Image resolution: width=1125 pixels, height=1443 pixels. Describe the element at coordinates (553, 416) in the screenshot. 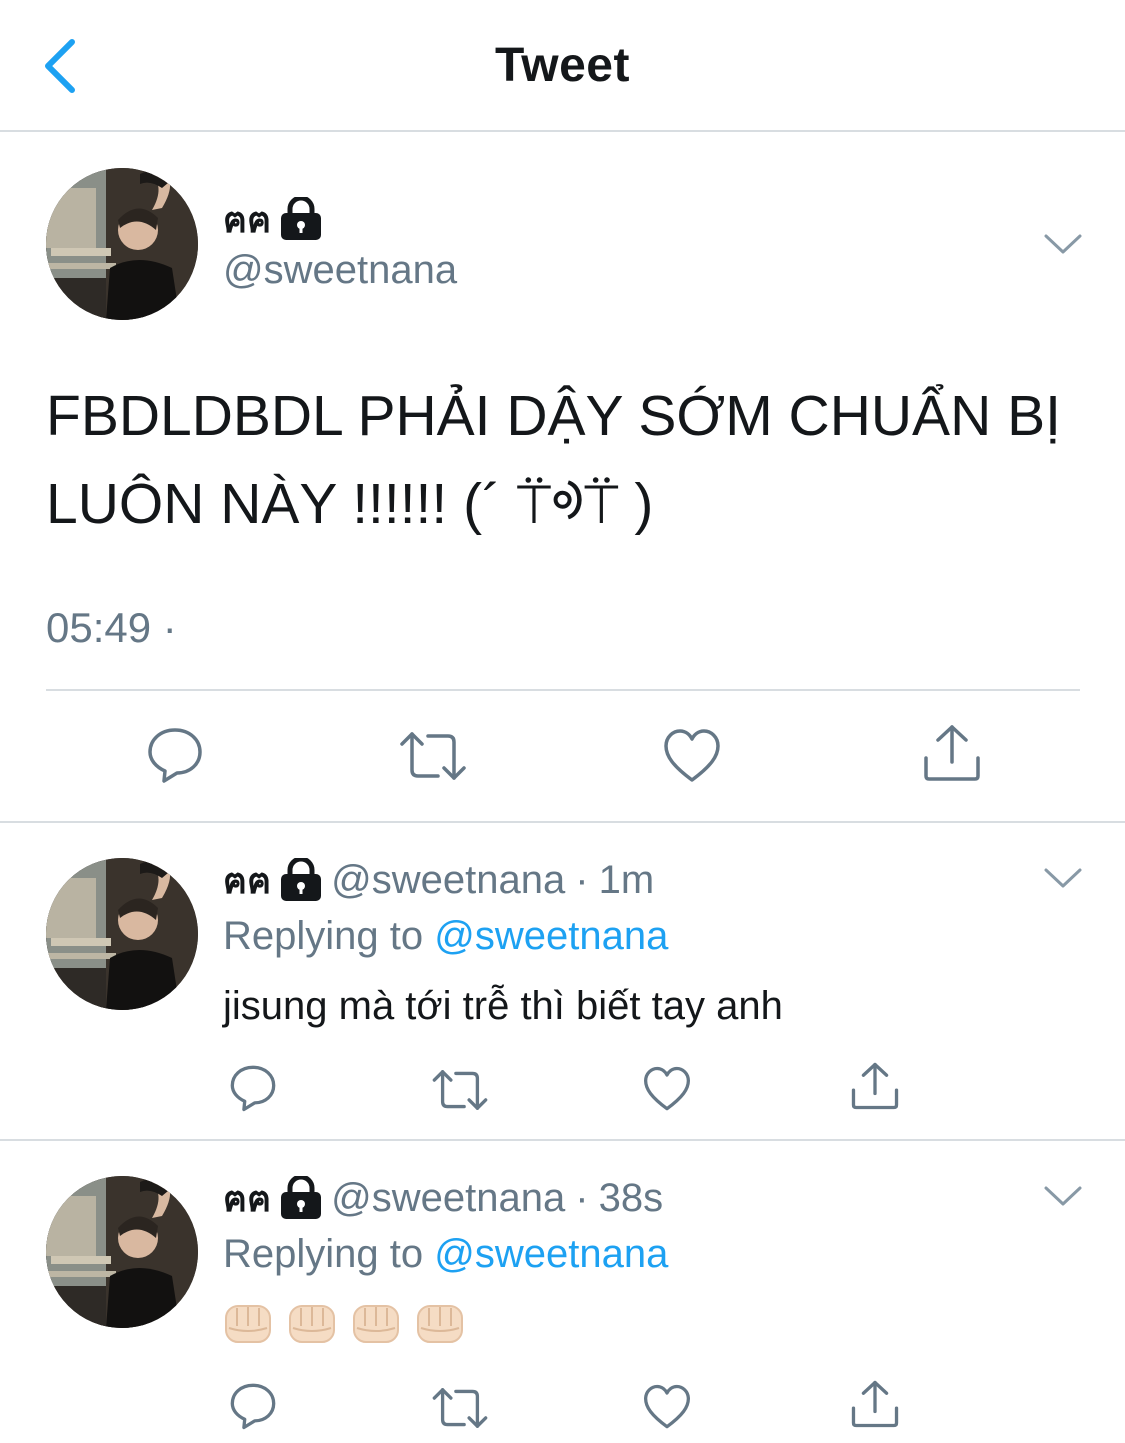

I see `tweet-text-line-1: FBDLDBDL PHẢI DẬY SỚM CHUẨN BỊ` at that location.